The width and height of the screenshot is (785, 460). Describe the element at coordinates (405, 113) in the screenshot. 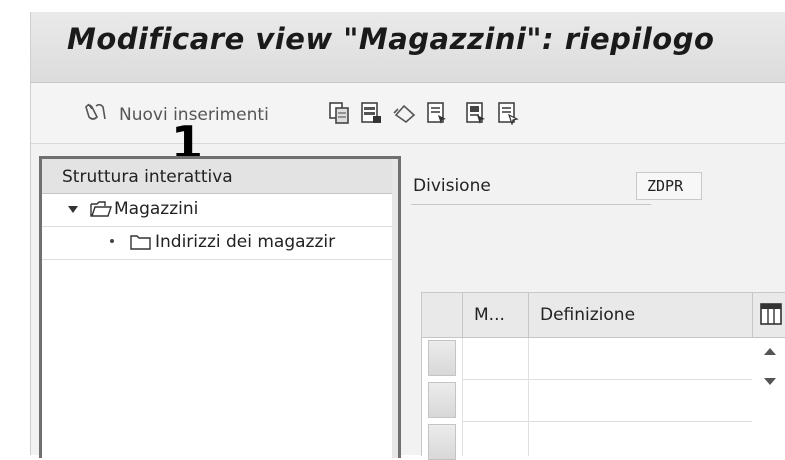

I see `undo-icon` at that location.